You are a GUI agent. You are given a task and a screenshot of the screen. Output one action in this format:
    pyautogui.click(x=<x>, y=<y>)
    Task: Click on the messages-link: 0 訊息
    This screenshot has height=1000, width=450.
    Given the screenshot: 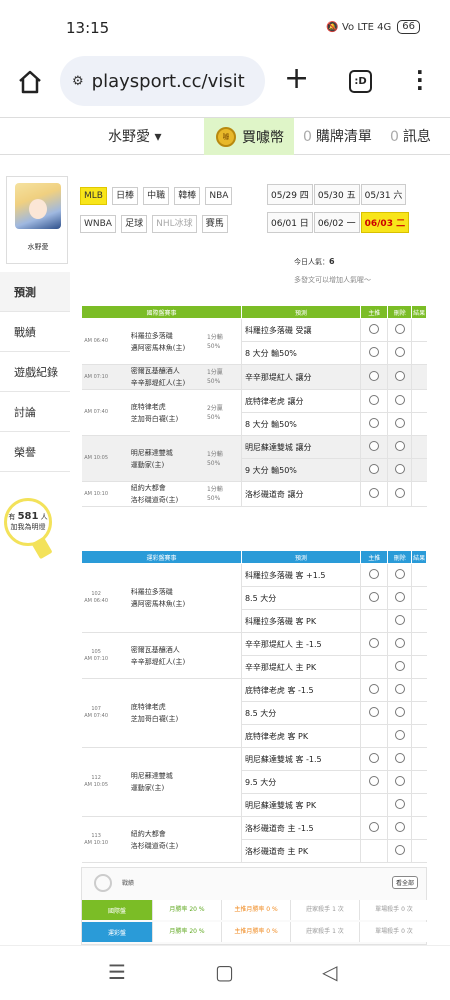 What is the action you would take?
    pyautogui.click(x=410, y=136)
    